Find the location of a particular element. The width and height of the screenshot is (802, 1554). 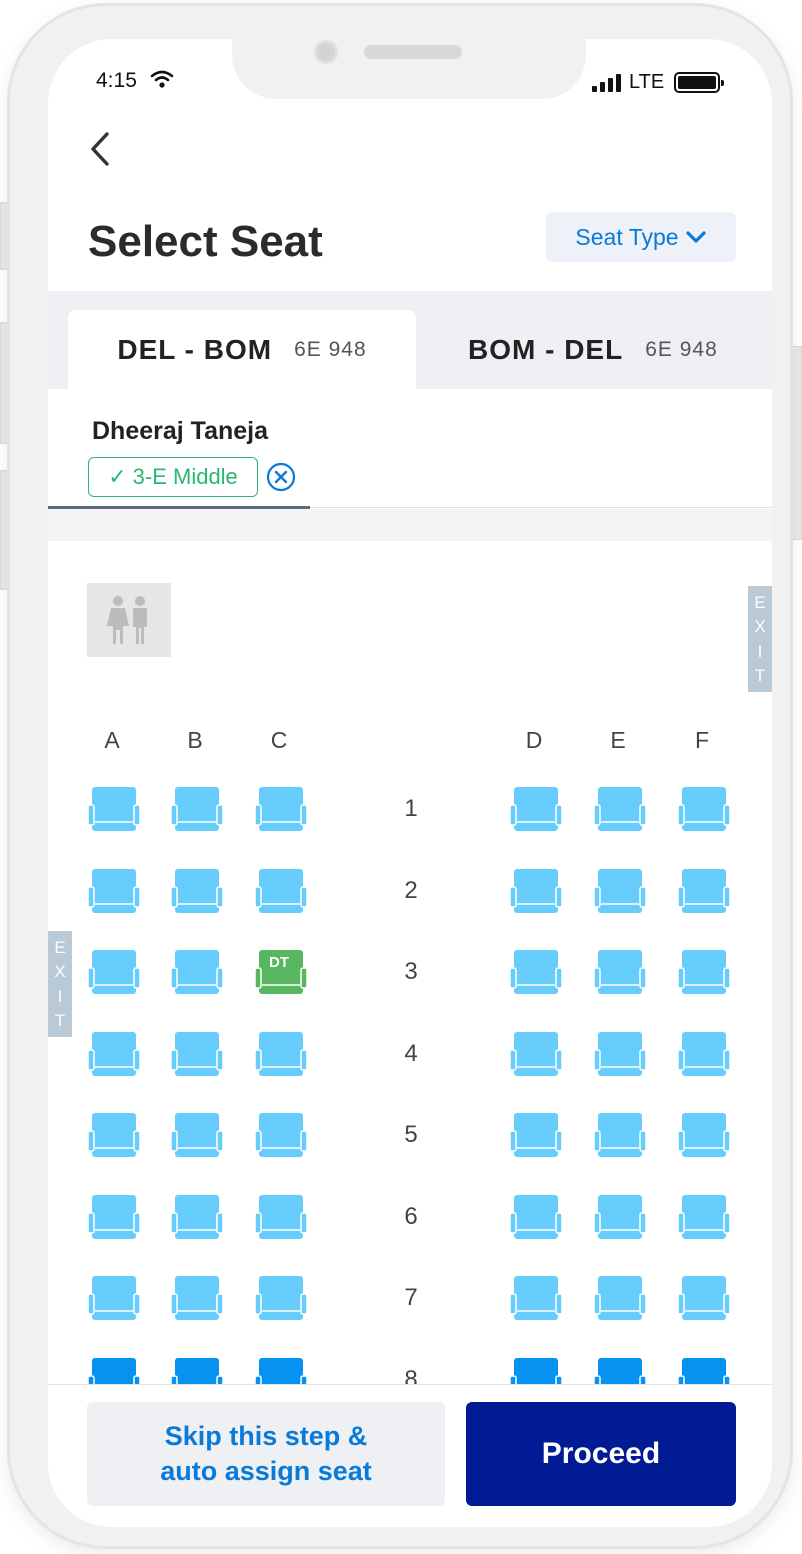

seat-3c: DT is located at coordinates (281, 972).